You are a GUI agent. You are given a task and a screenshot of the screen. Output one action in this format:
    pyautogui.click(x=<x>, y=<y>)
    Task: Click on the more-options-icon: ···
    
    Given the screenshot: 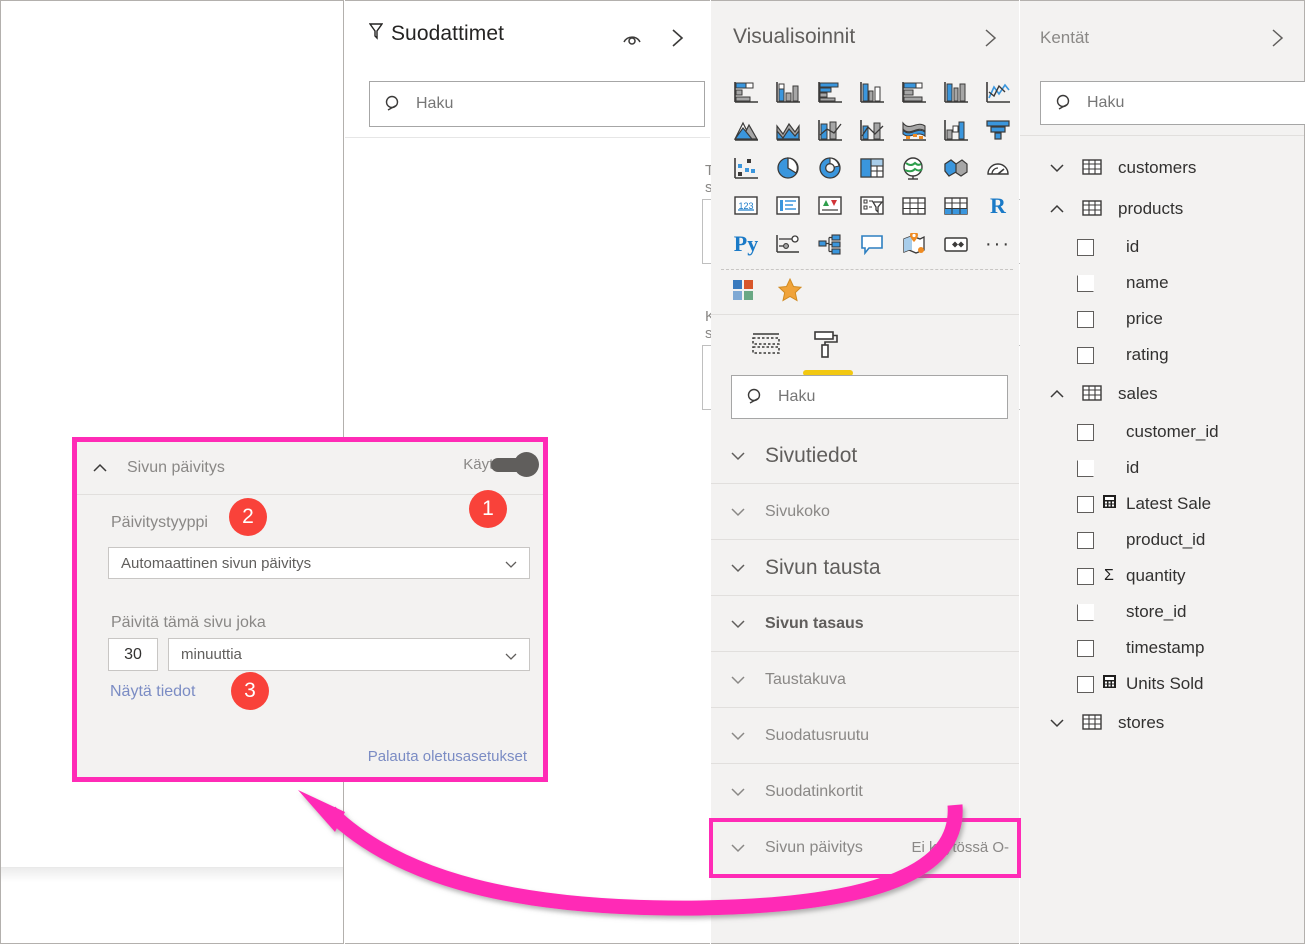 What is the action you would take?
    pyautogui.click(x=998, y=244)
    